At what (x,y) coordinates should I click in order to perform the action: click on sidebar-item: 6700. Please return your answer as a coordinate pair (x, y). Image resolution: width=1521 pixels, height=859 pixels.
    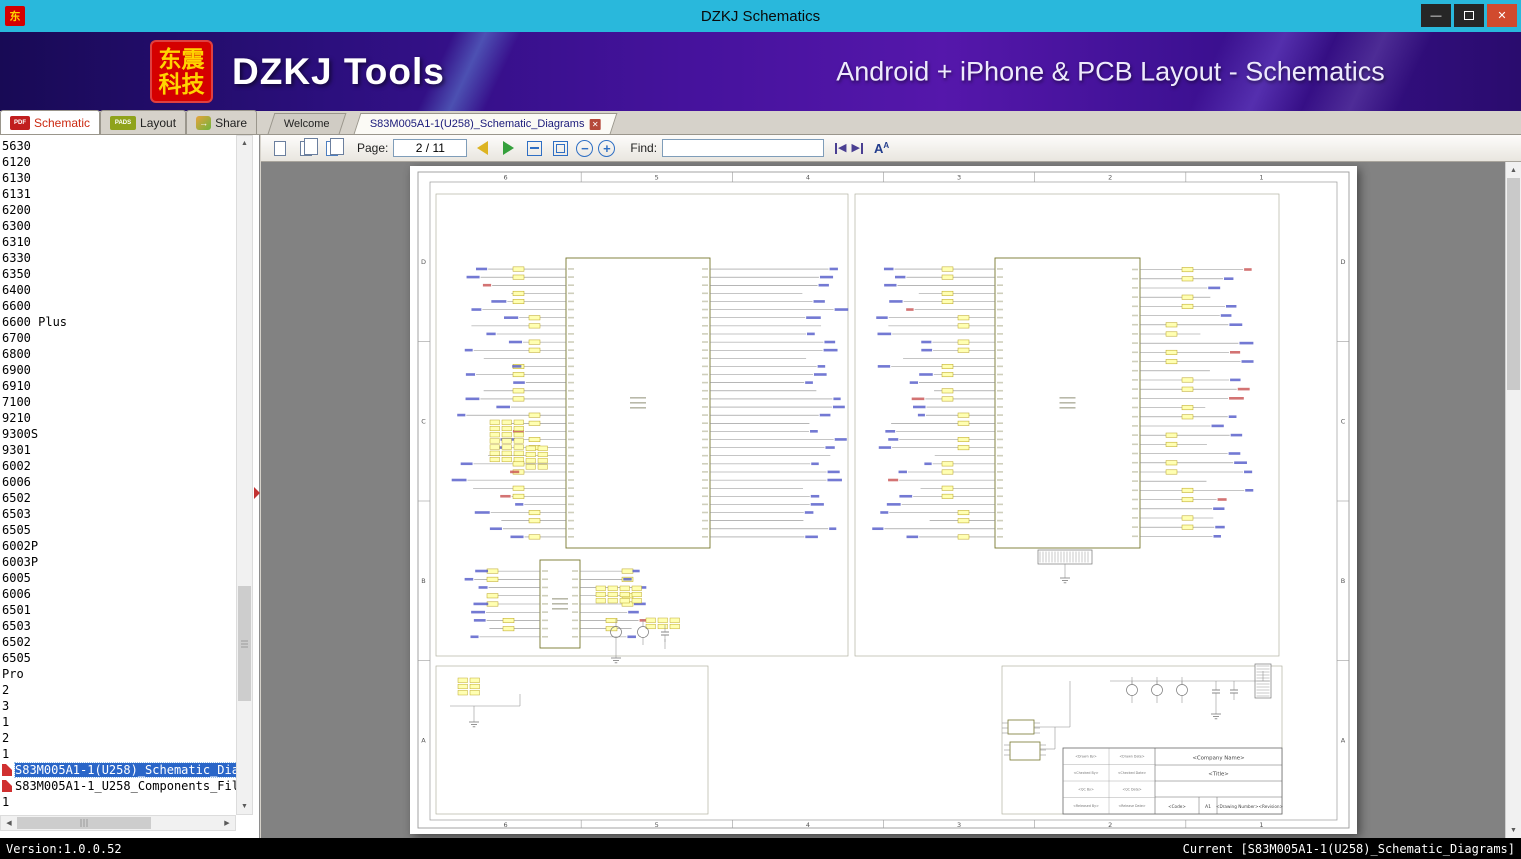
    Looking at the image, I should click on (118, 338).